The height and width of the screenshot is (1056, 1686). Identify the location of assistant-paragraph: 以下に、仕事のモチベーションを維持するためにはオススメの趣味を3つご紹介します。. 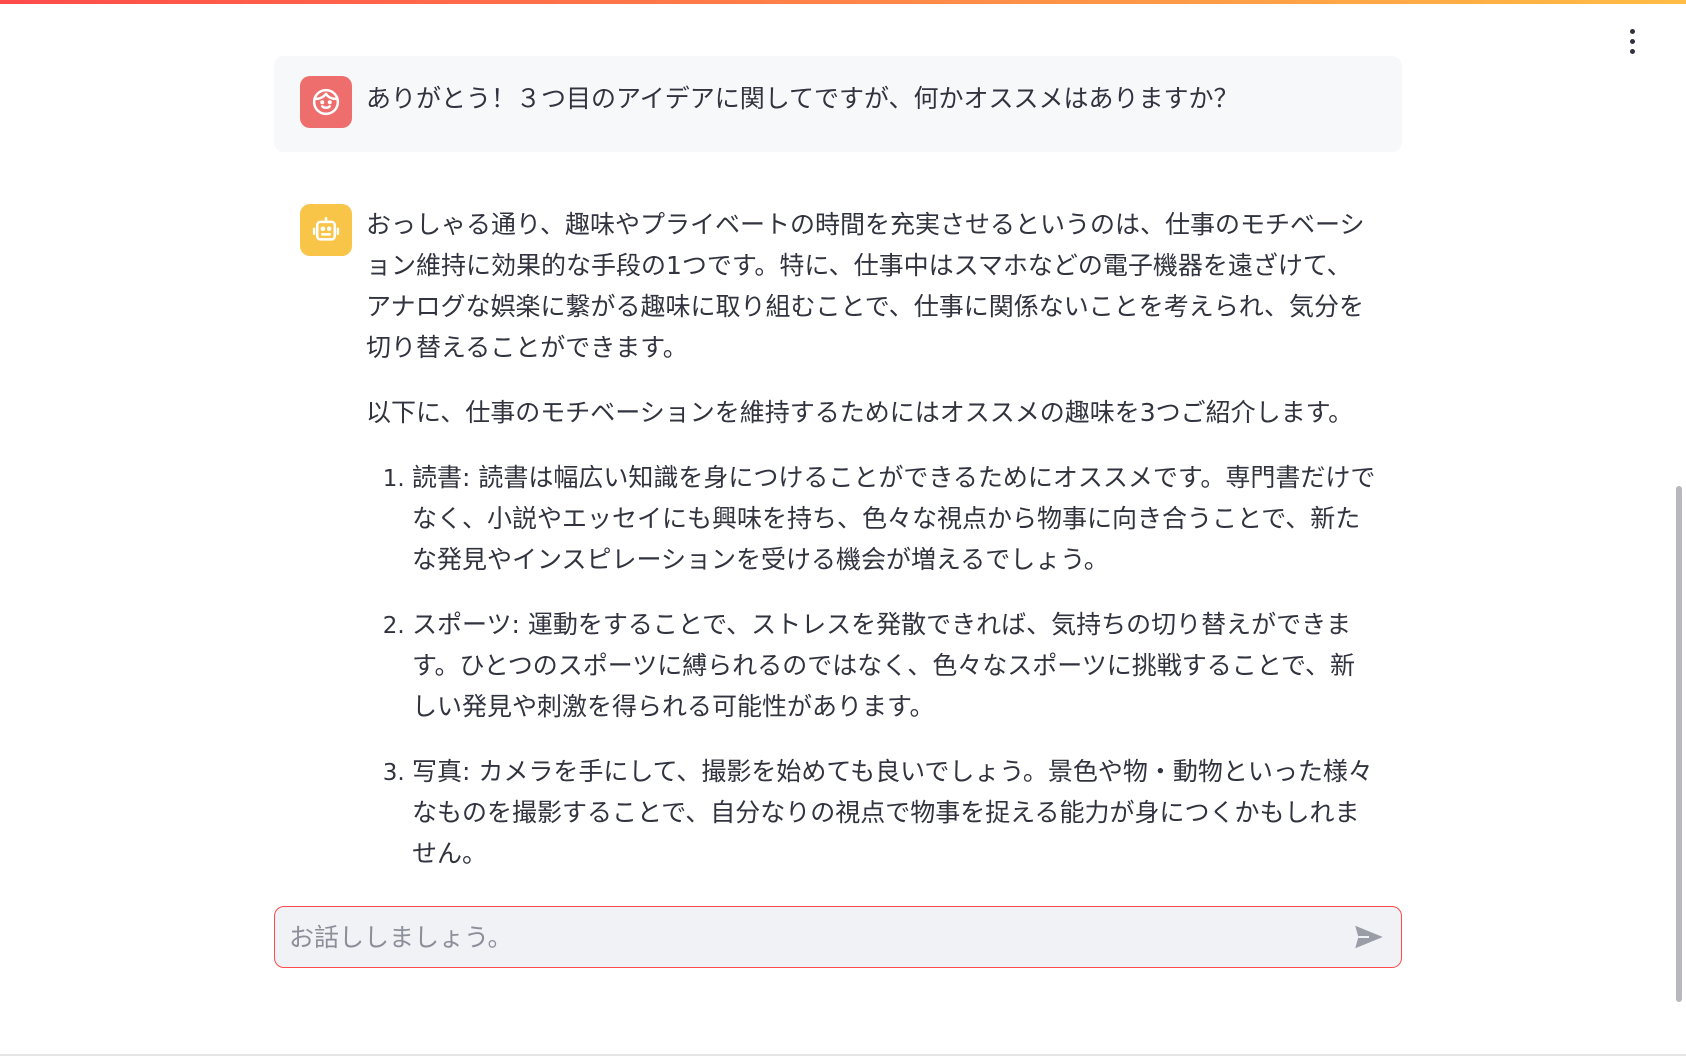
(860, 412).